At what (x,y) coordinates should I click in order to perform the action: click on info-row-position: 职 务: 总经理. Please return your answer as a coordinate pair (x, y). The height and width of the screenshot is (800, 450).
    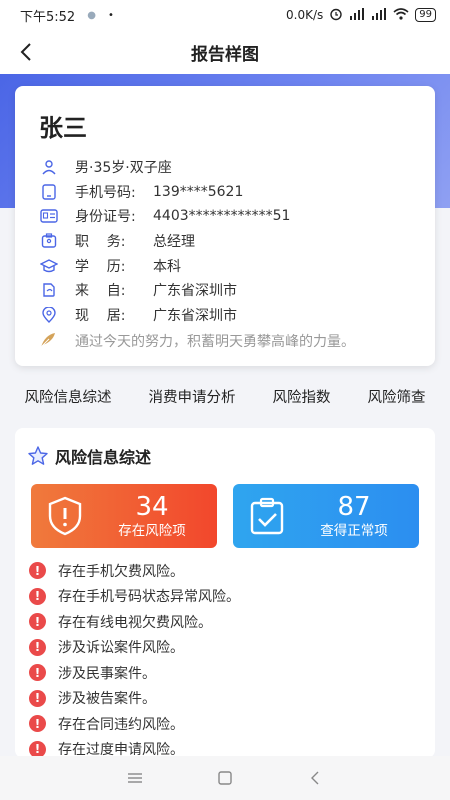
    Looking at the image, I should click on (226, 241).